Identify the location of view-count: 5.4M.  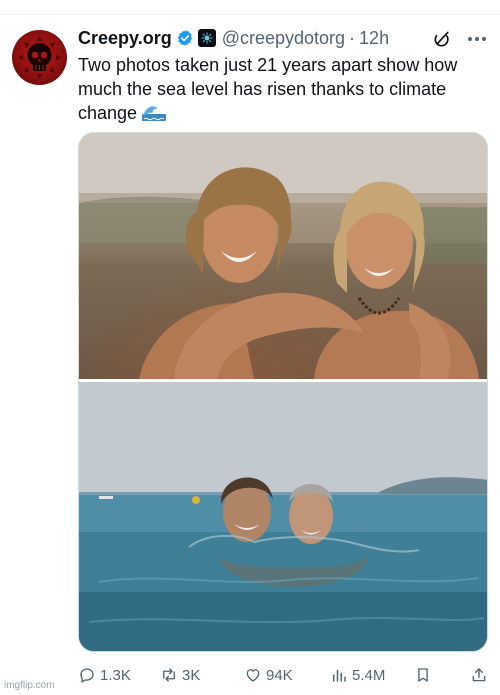
(369, 675).